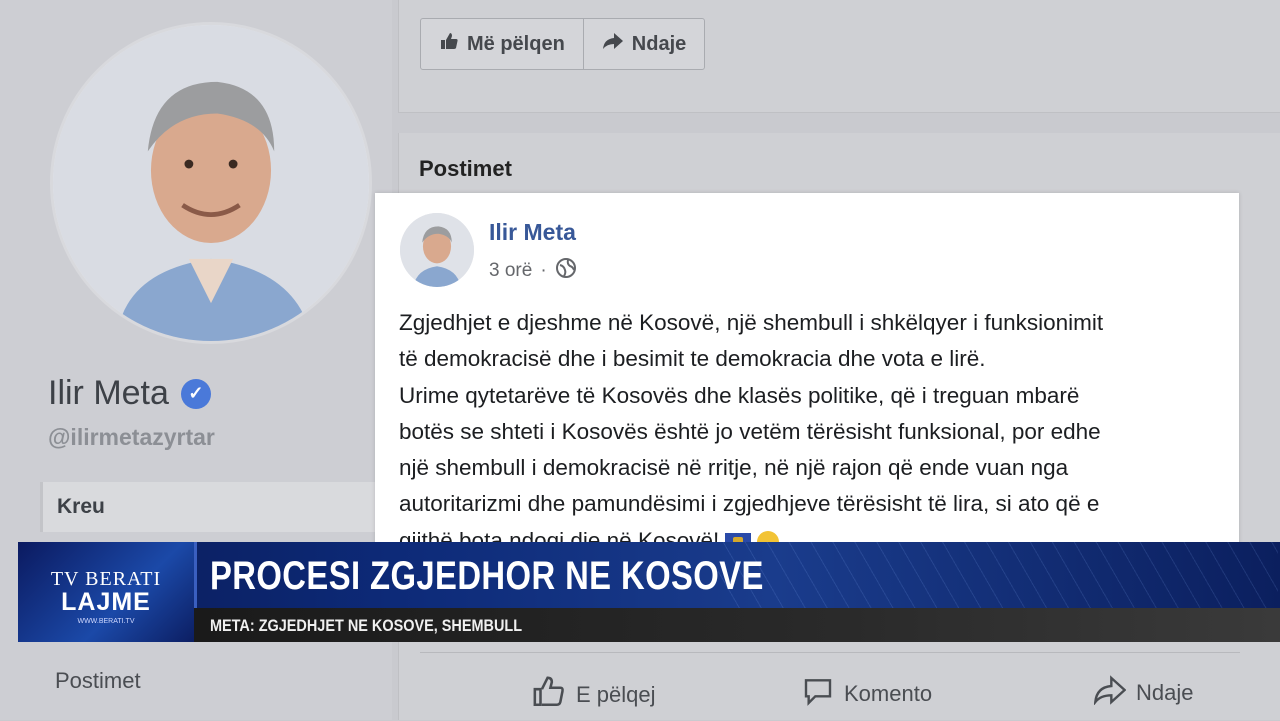 The width and height of the screenshot is (1280, 721). I want to click on profile-avatar, so click(211, 183).